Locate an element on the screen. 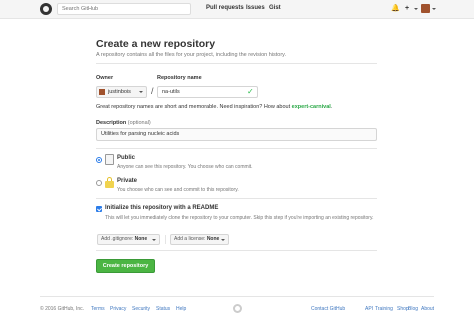 This screenshot has height=316, width=474. check-icon: ✓ is located at coordinates (250, 91).